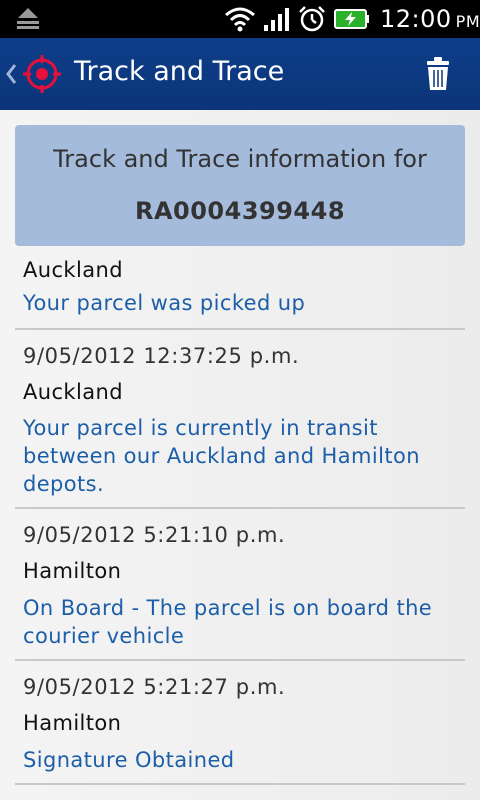 The image size is (480, 800). What do you see at coordinates (179, 71) in the screenshot?
I see `page-title: Track and Trace` at bounding box center [179, 71].